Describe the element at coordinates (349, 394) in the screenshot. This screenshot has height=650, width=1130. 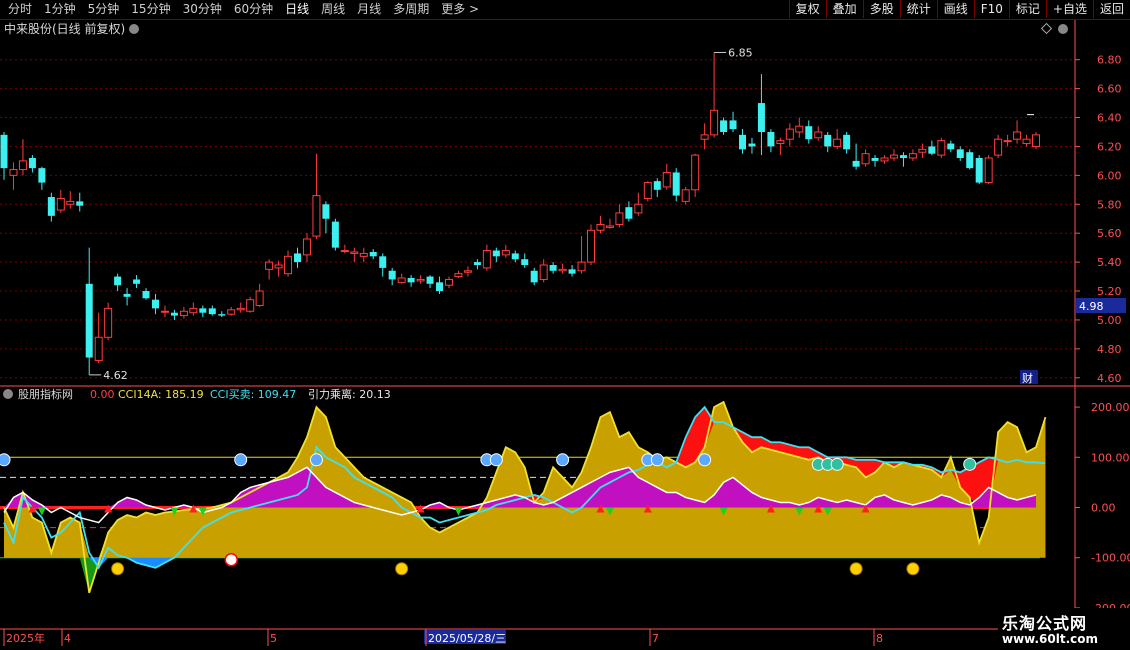
I see `gravity-readout: 引力乘离: 20.13` at that location.